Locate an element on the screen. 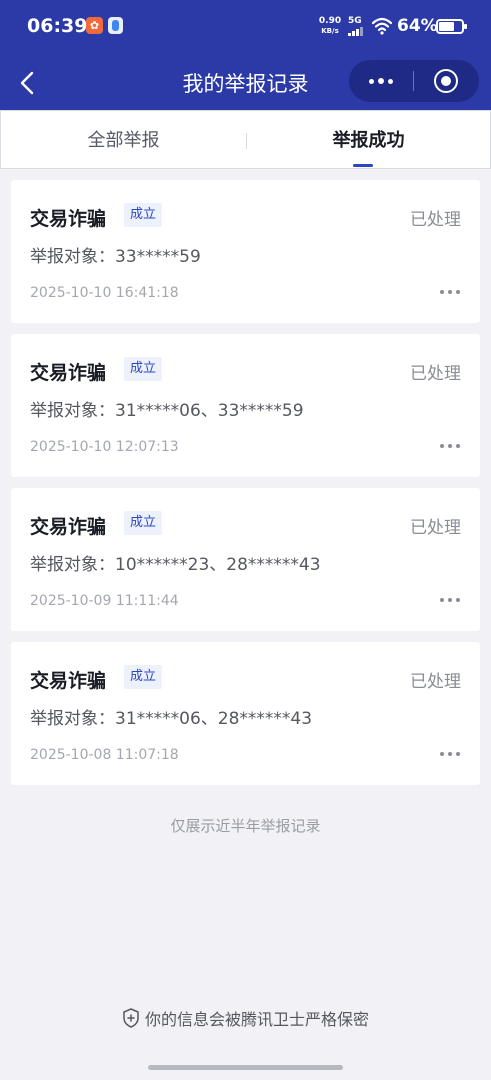  network-speed: 0.90 KB/s is located at coordinates (330, 26).